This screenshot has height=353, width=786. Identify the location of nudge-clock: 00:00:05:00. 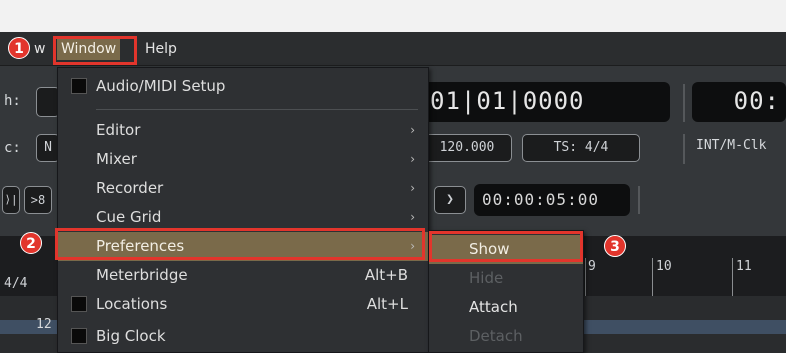
(552, 200).